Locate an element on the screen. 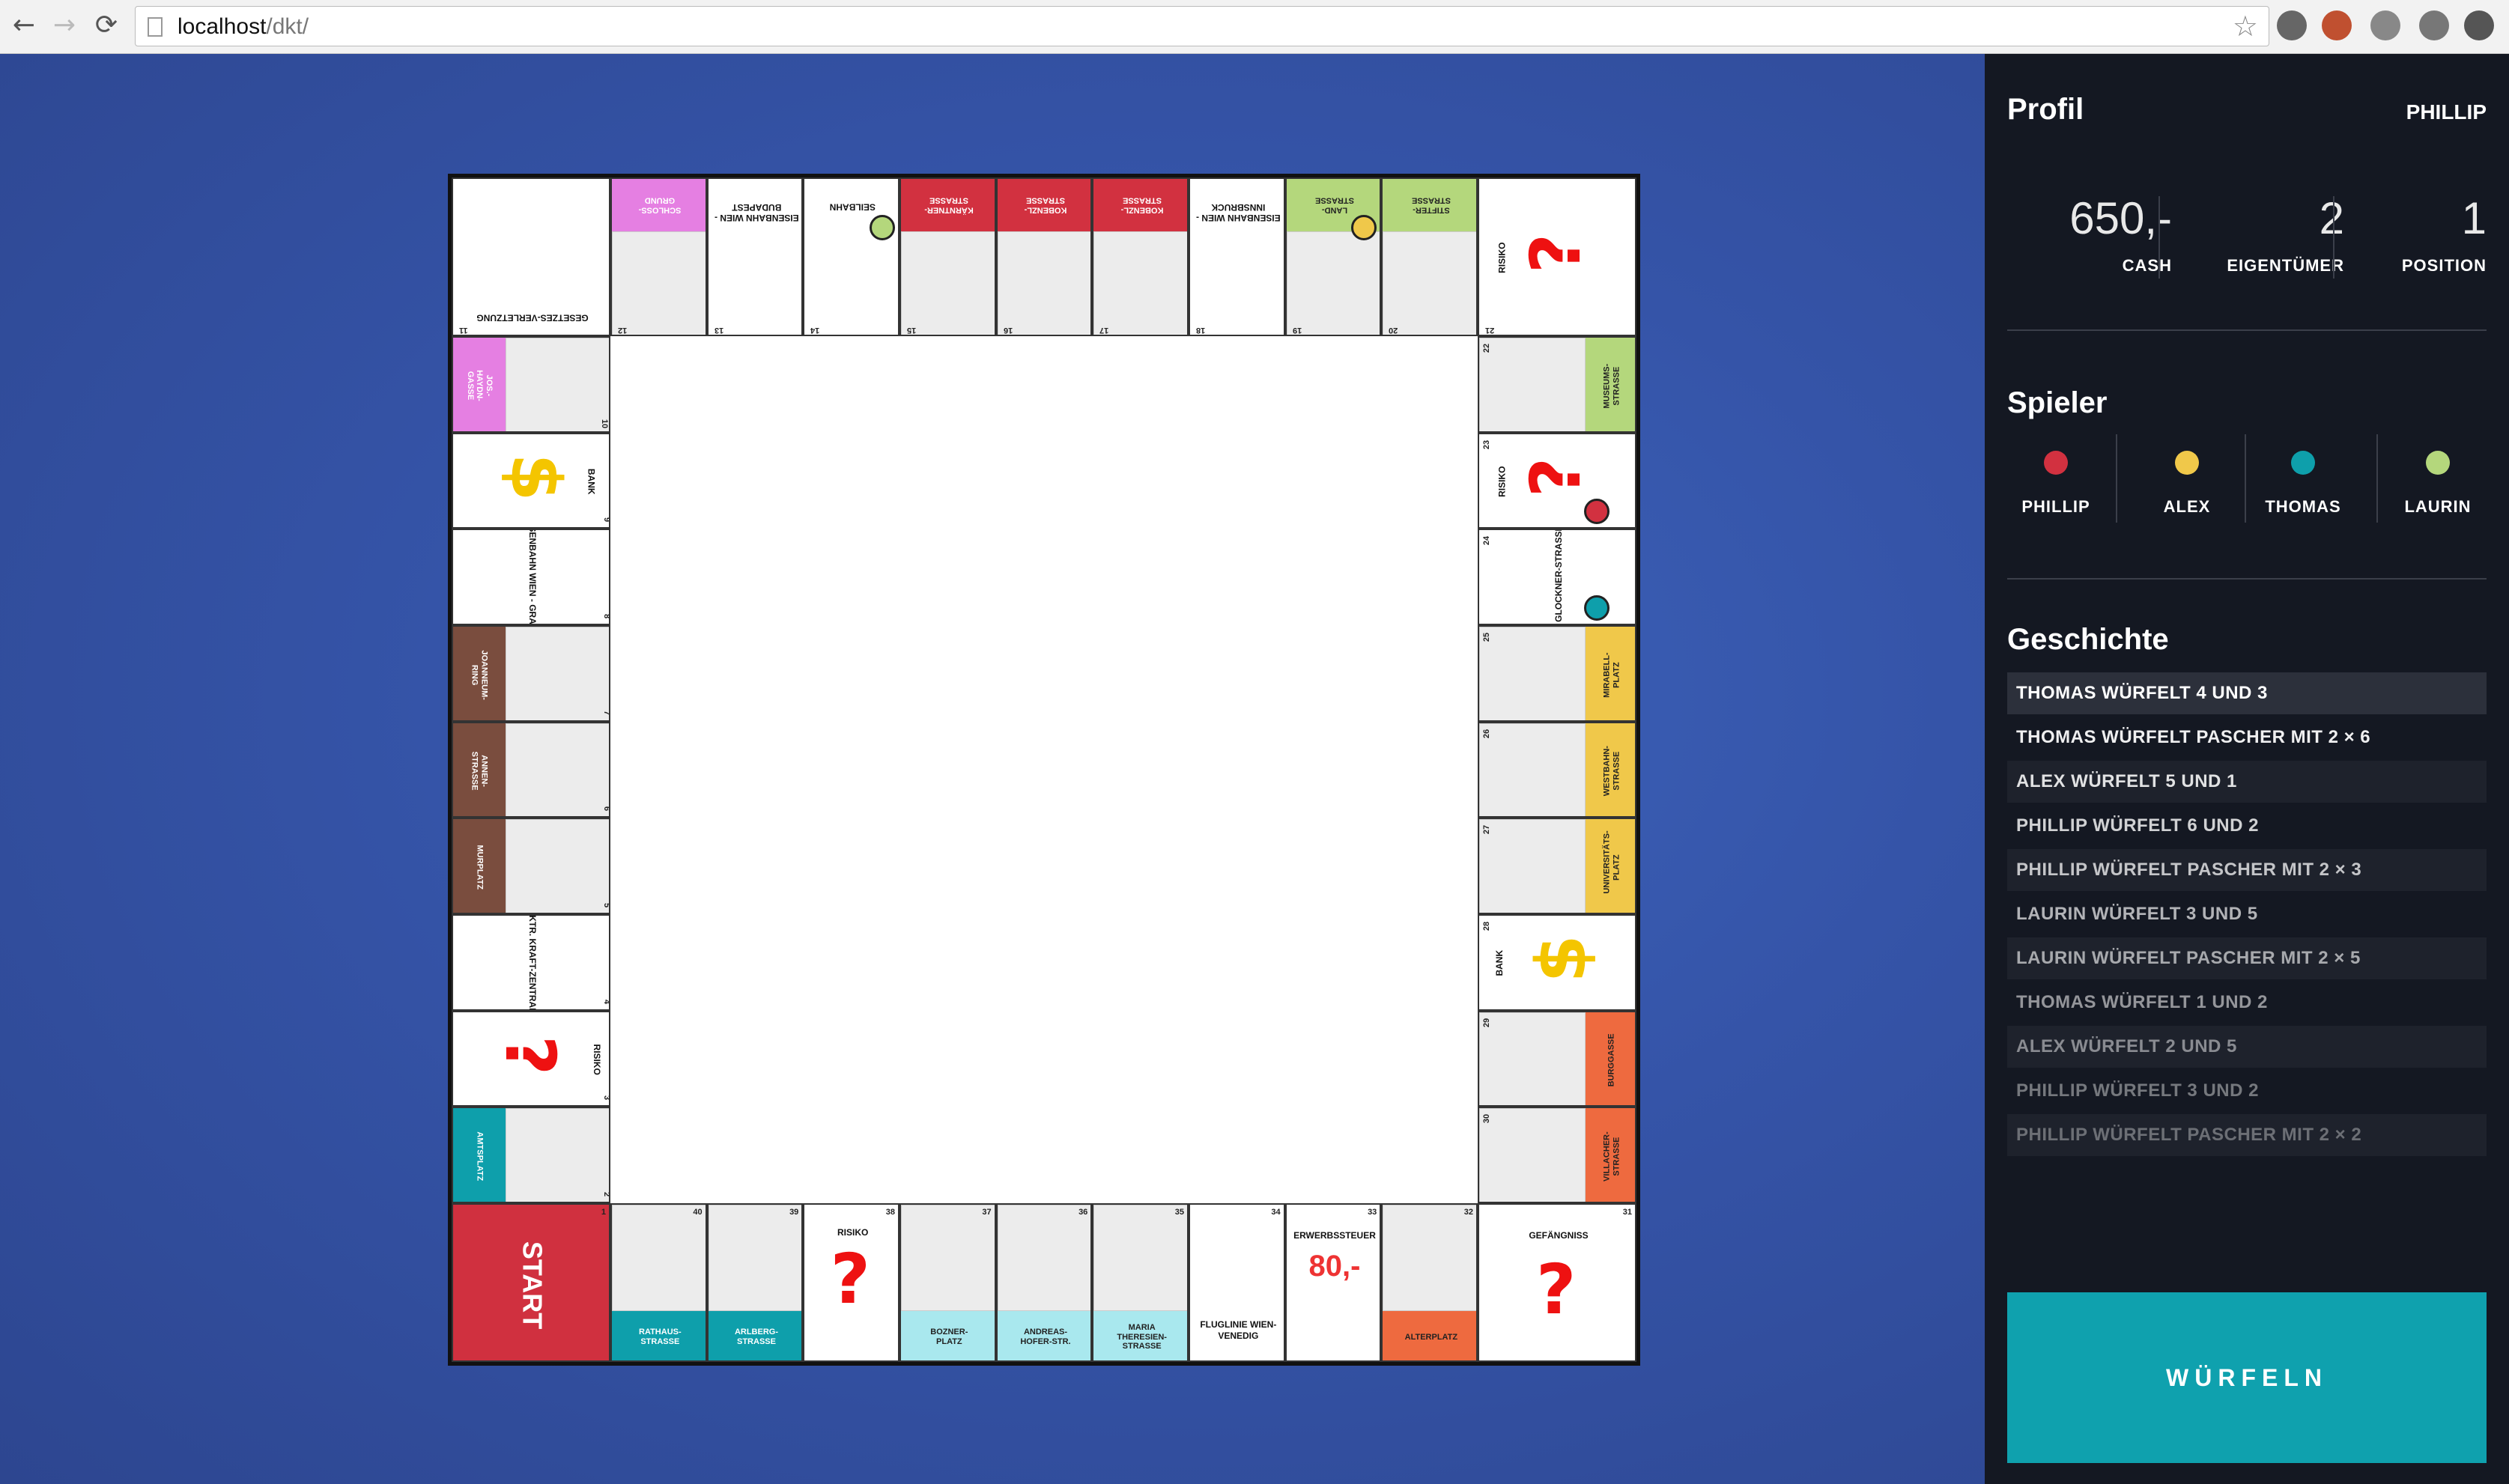 The height and width of the screenshot is (1484, 2509). owner-label: EIGENTÜMER is located at coordinates (2285, 265).